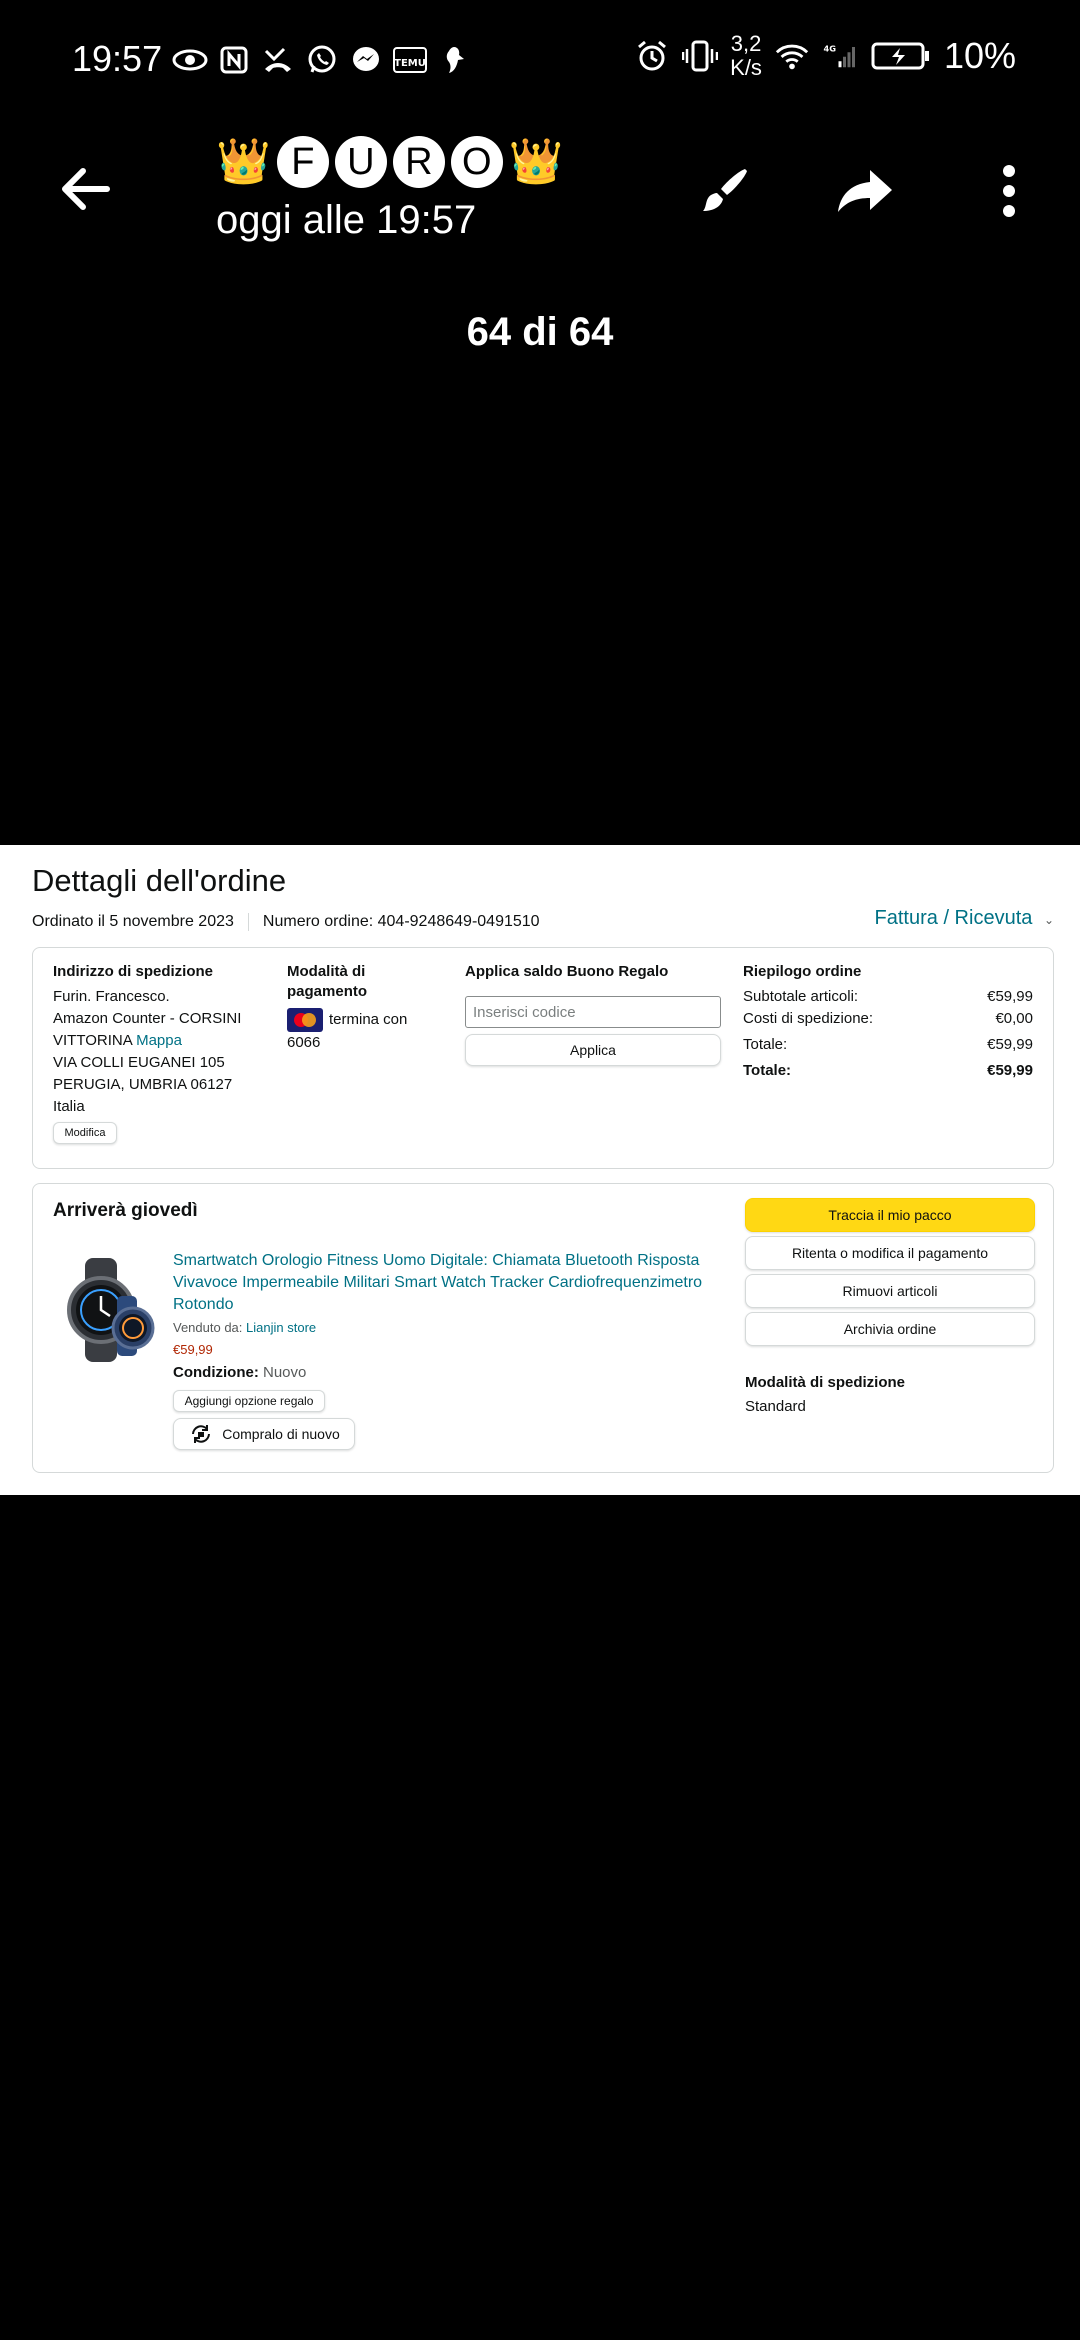 Image resolution: width=1080 pixels, height=2340 pixels. What do you see at coordinates (652, 56) in the screenshot?
I see `alarm-icon` at bounding box center [652, 56].